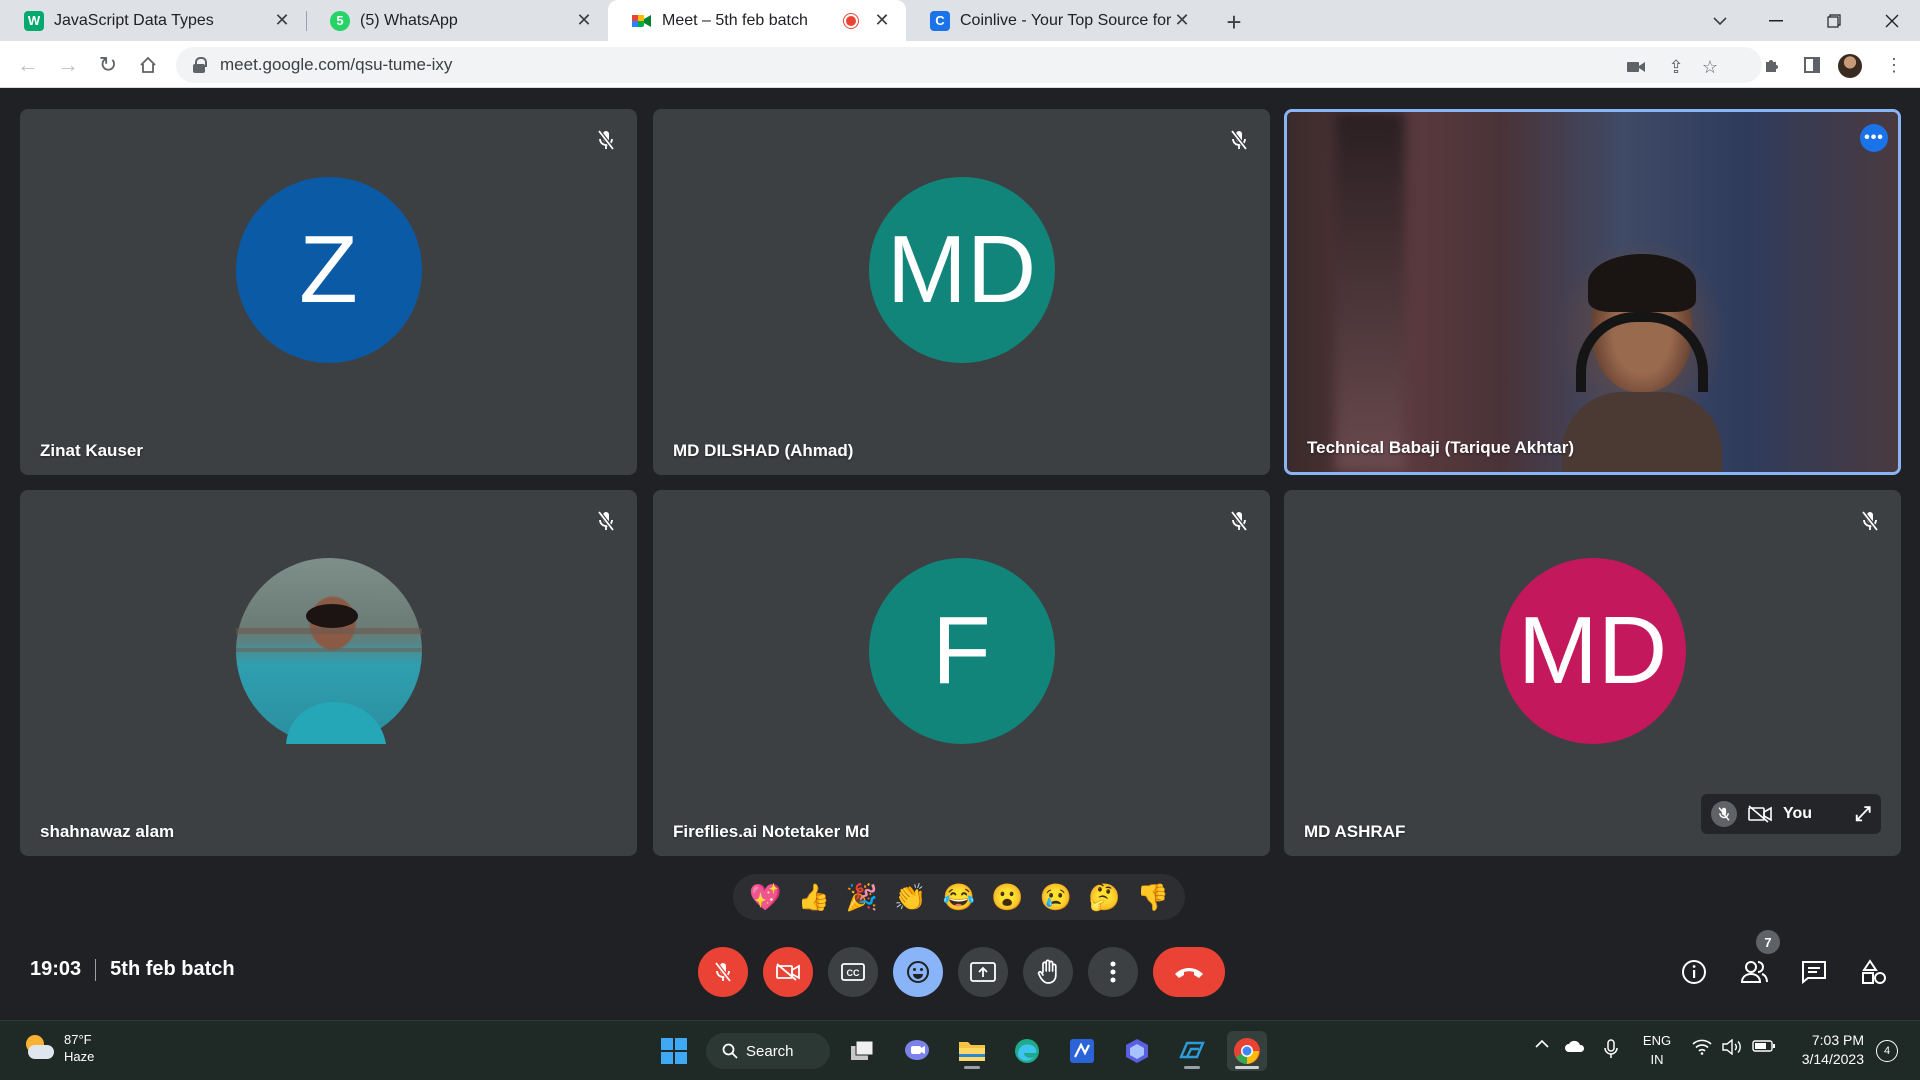 Image resolution: width=1920 pixels, height=1080 pixels. What do you see at coordinates (1247, 1067) in the screenshot?
I see `running-indicator` at bounding box center [1247, 1067].